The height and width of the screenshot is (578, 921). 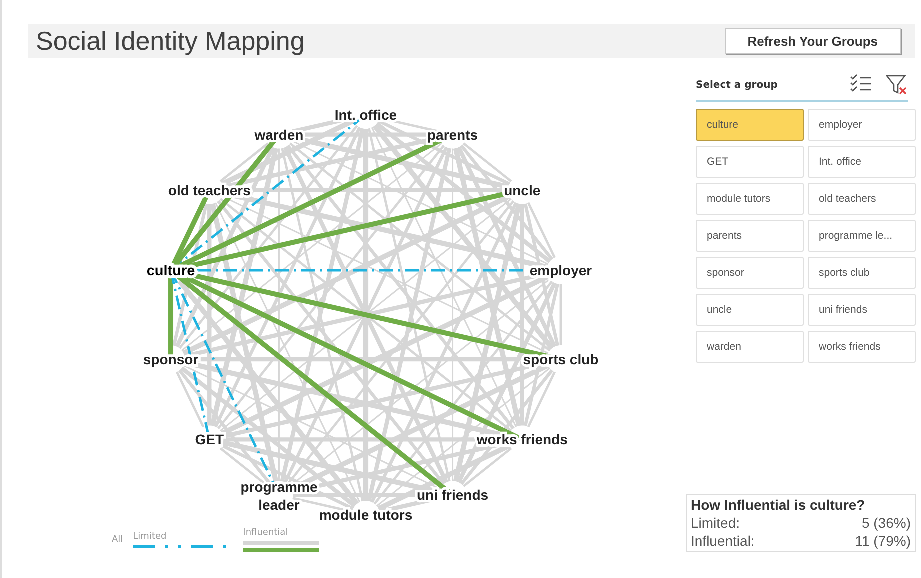 I want to click on group-button: module tutors, so click(x=750, y=199).